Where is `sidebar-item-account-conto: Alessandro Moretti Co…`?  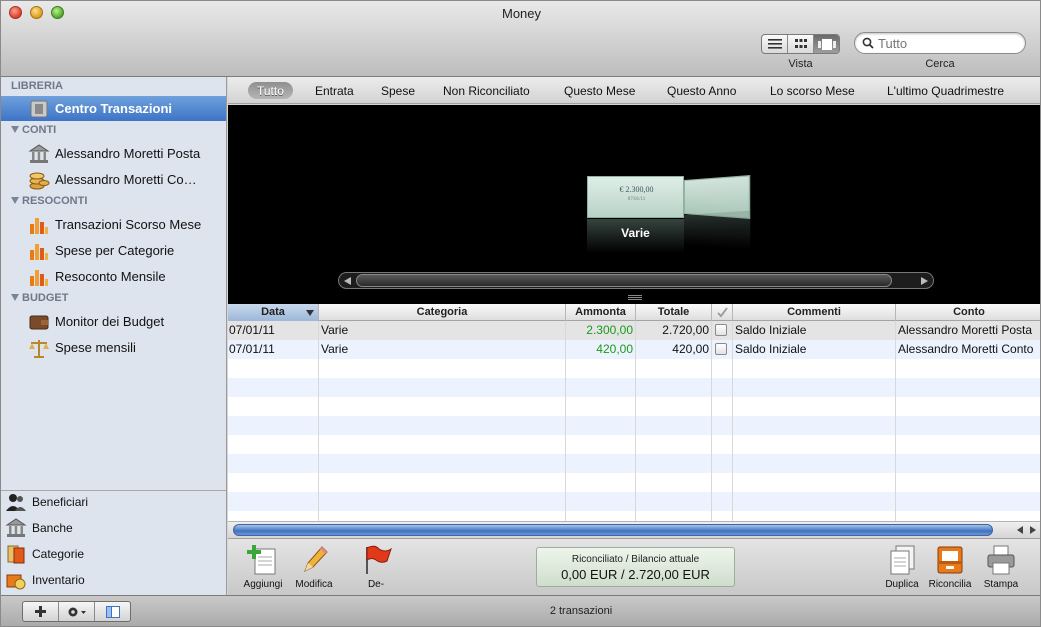 sidebar-item-account-conto: Alessandro Moretti Co… is located at coordinates (113, 179).